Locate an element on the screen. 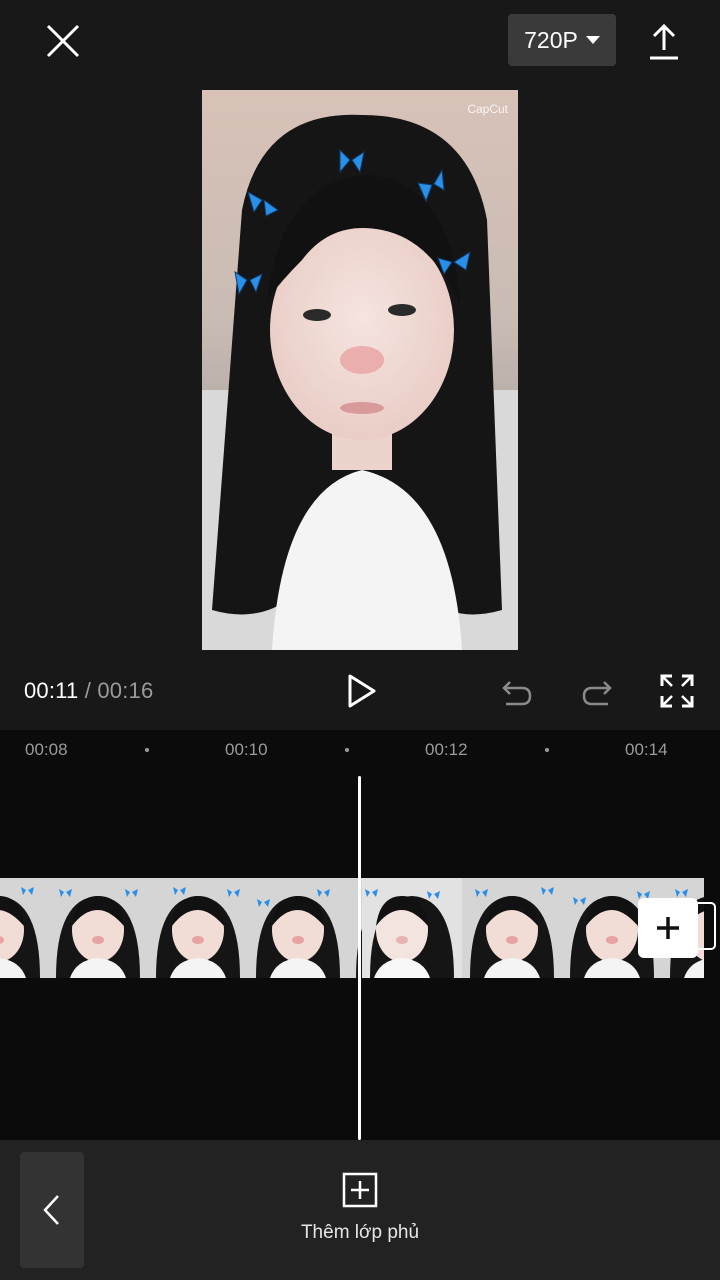 The image size is (720, 1280). undo-icon is located at coordinates (517, 693).